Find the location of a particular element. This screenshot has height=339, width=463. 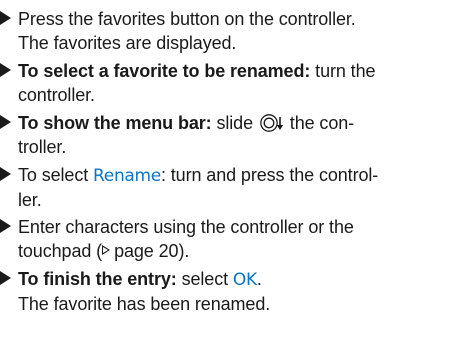

controller-slide-down-icon is located at coordinates (272, 123).